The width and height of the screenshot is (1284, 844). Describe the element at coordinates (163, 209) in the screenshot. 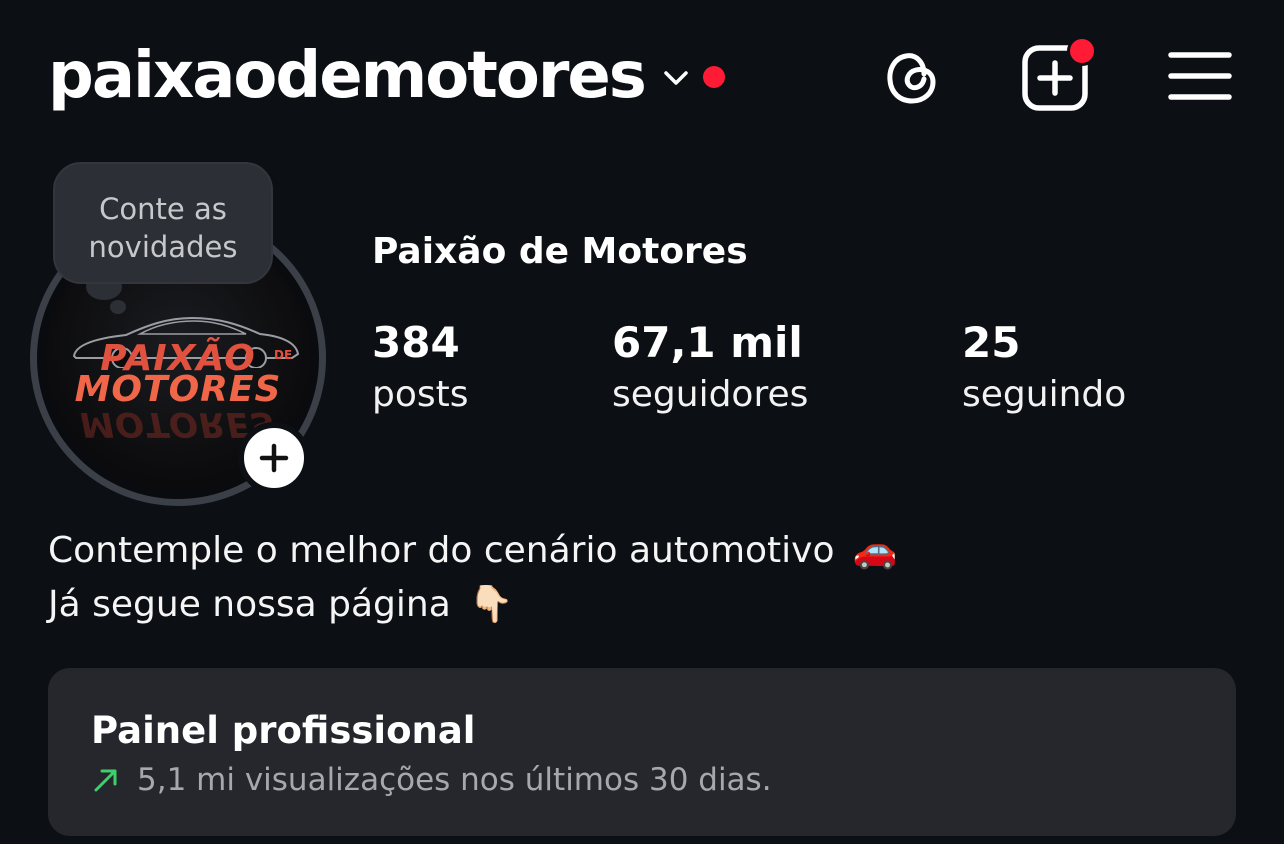

I see `note-text-line1: Conte as` at that location.